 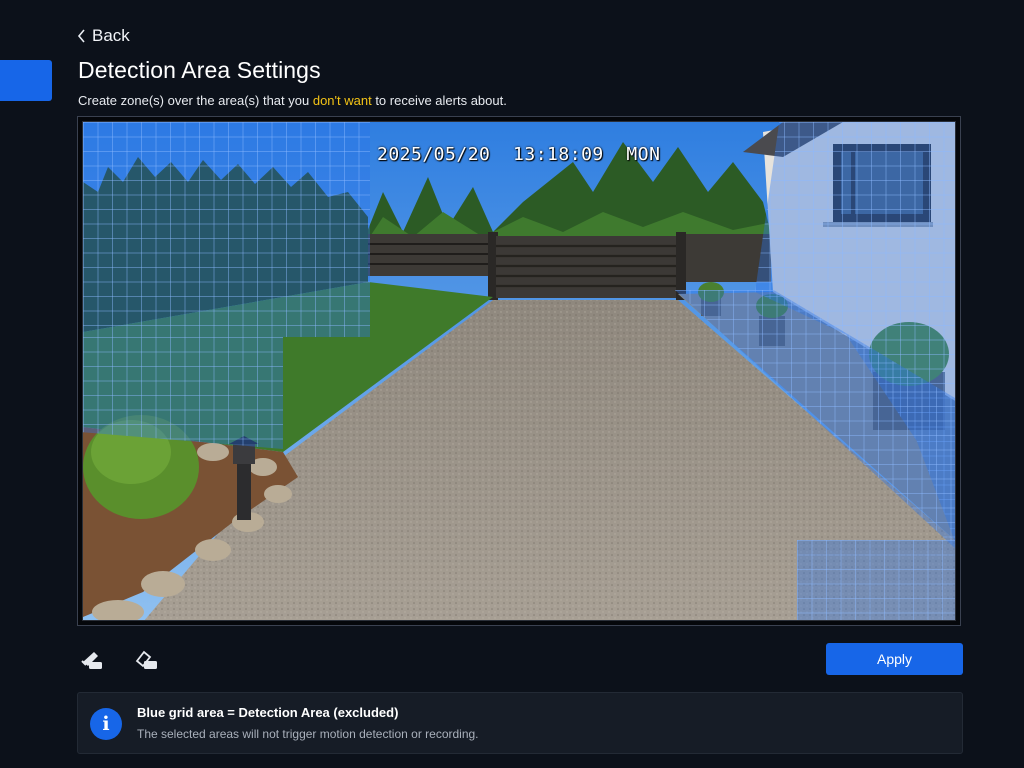 I want to click on back-label: Back, so click(x=111, y=35).